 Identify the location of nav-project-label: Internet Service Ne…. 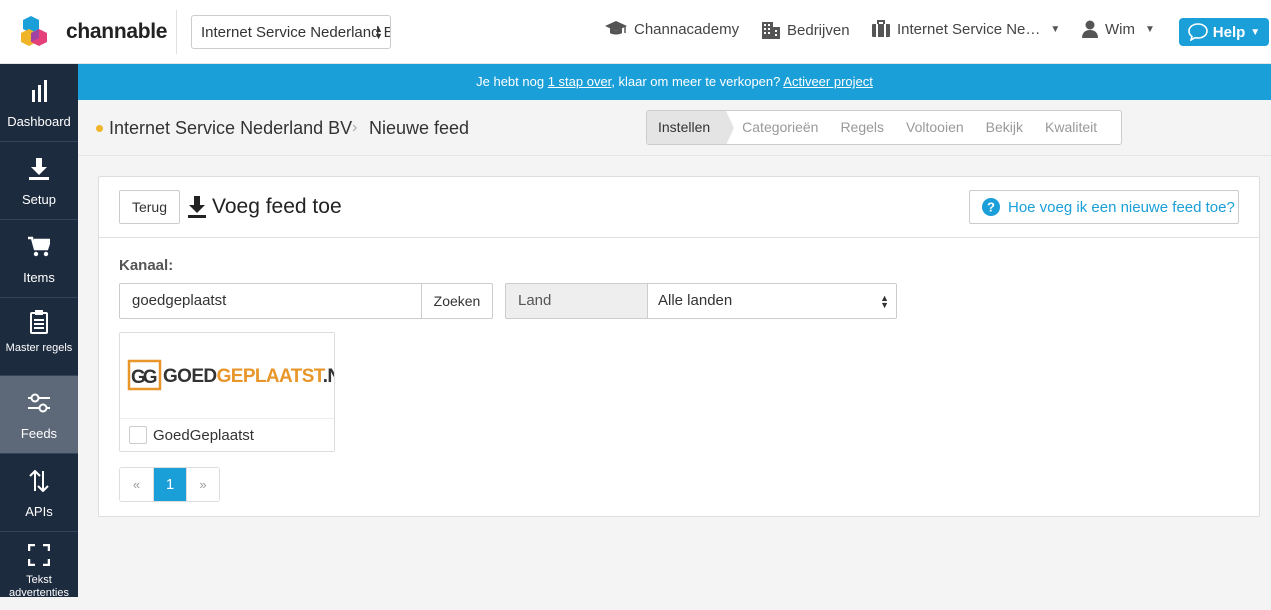
(969, 29).